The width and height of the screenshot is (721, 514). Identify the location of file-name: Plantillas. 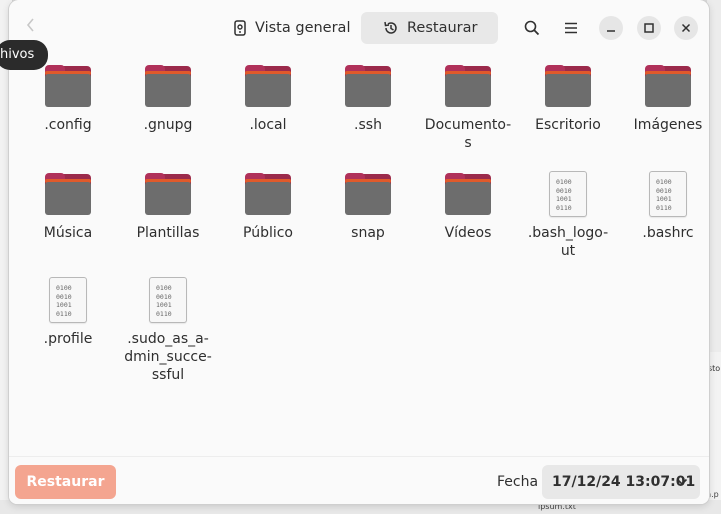
(168, 233).